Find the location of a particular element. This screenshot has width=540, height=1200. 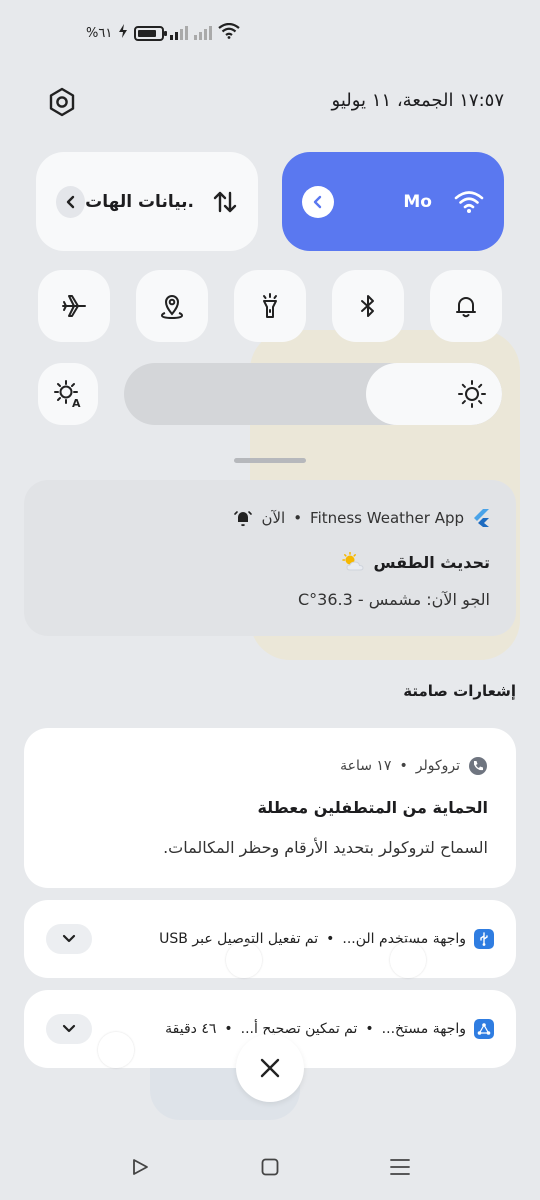

bell-icon is located at coordinates (466, 307).